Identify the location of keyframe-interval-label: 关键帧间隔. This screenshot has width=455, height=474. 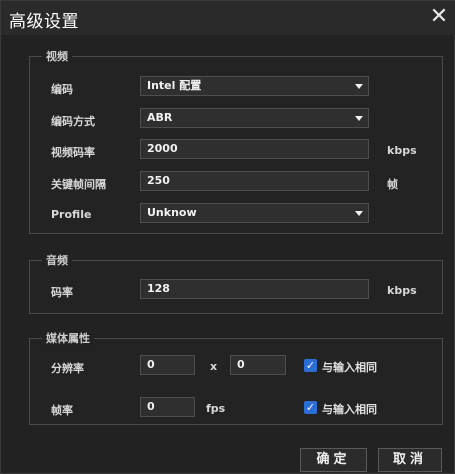
(78, 184).